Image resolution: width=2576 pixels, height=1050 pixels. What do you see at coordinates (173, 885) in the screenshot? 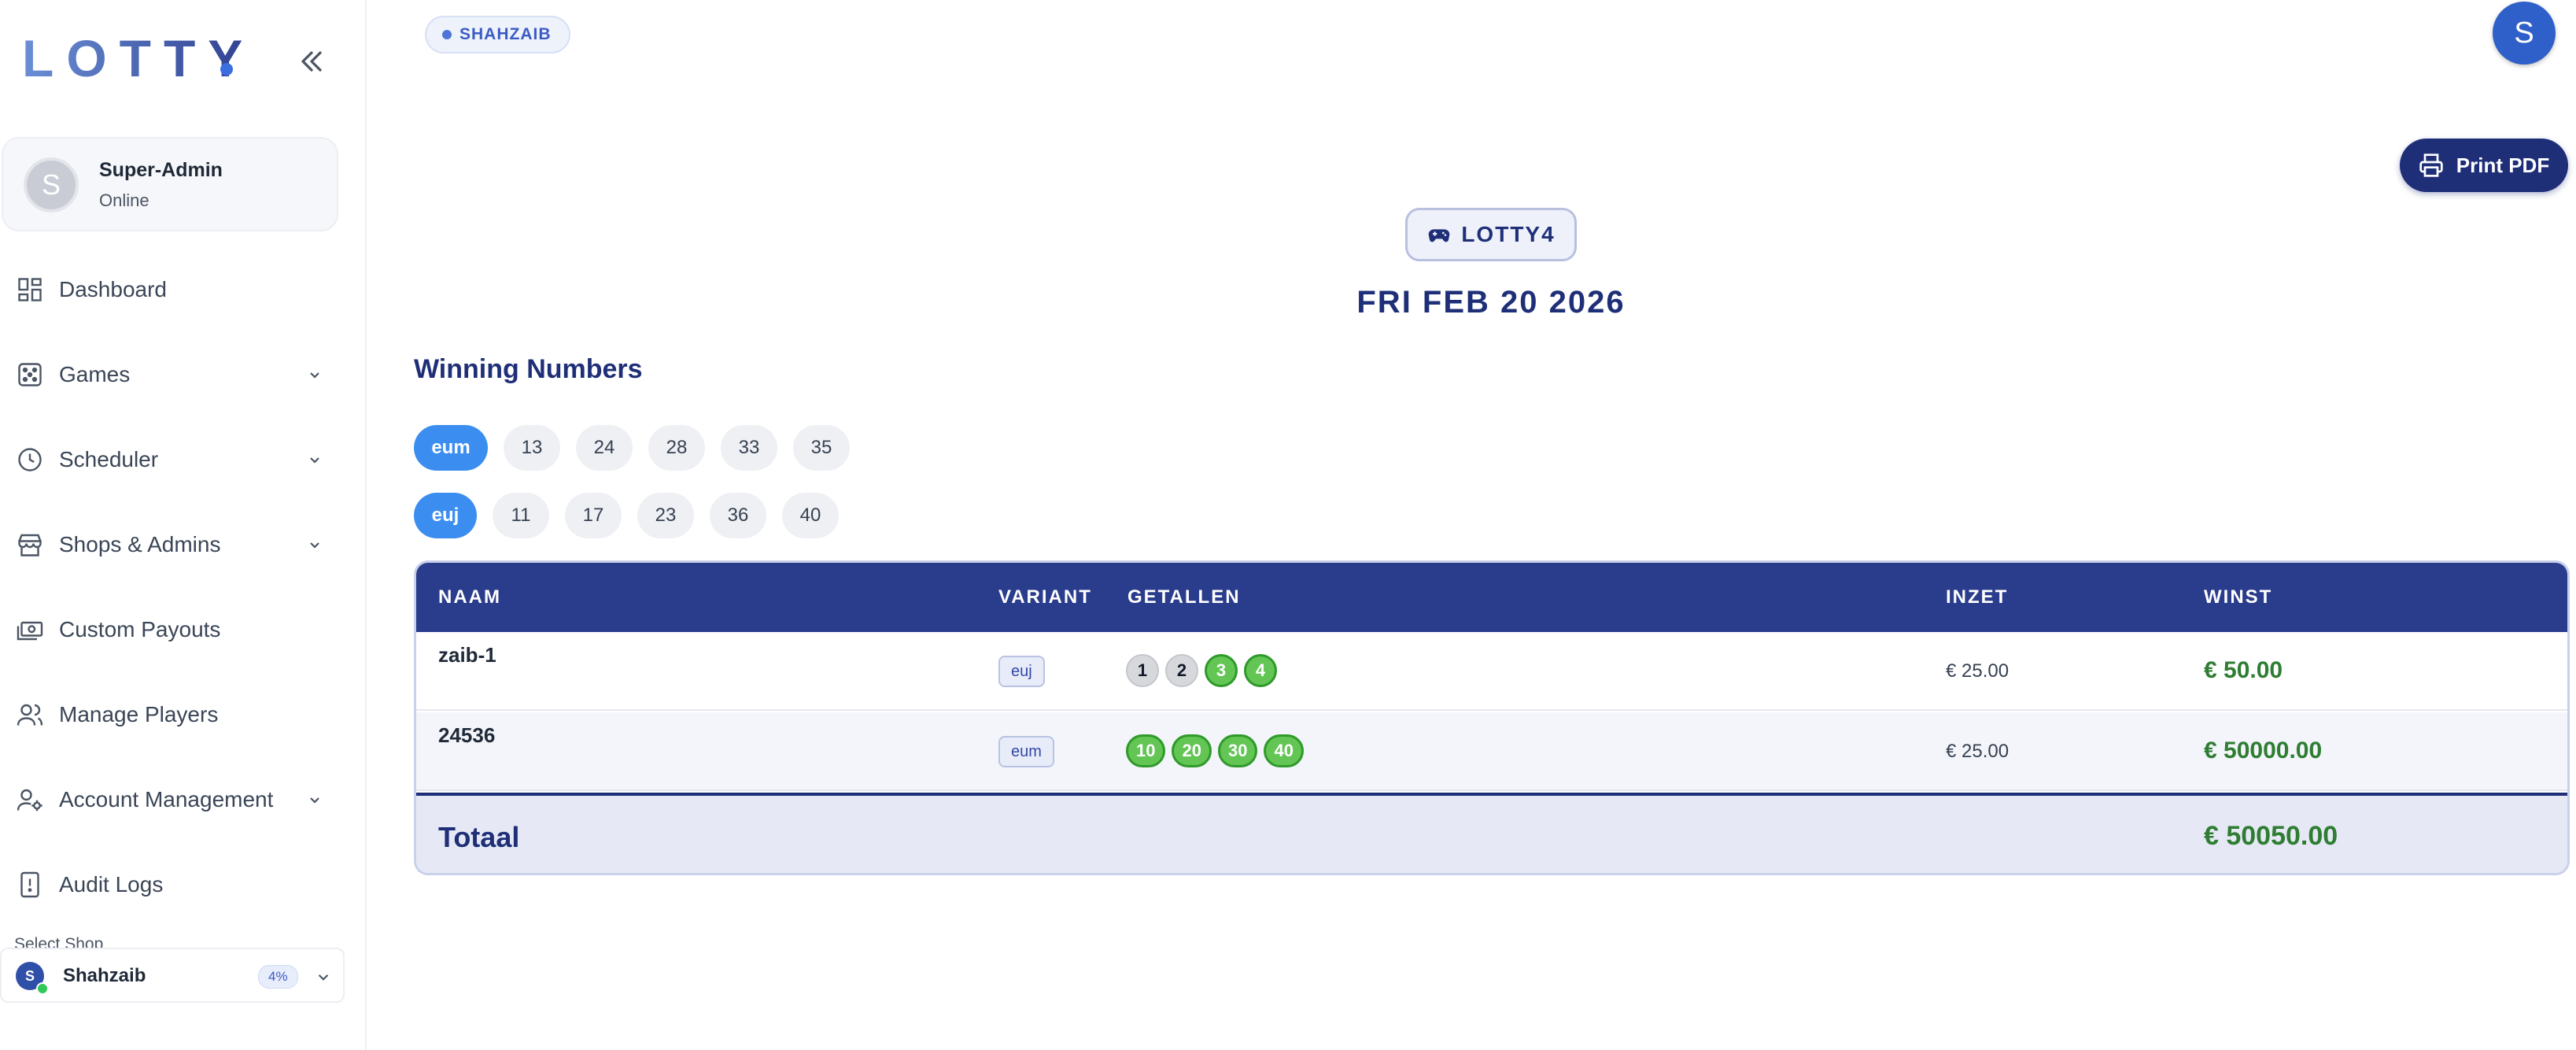
I see `sidebar-item-audit-logs: Audit Logs` at bounding box center [173, 885].